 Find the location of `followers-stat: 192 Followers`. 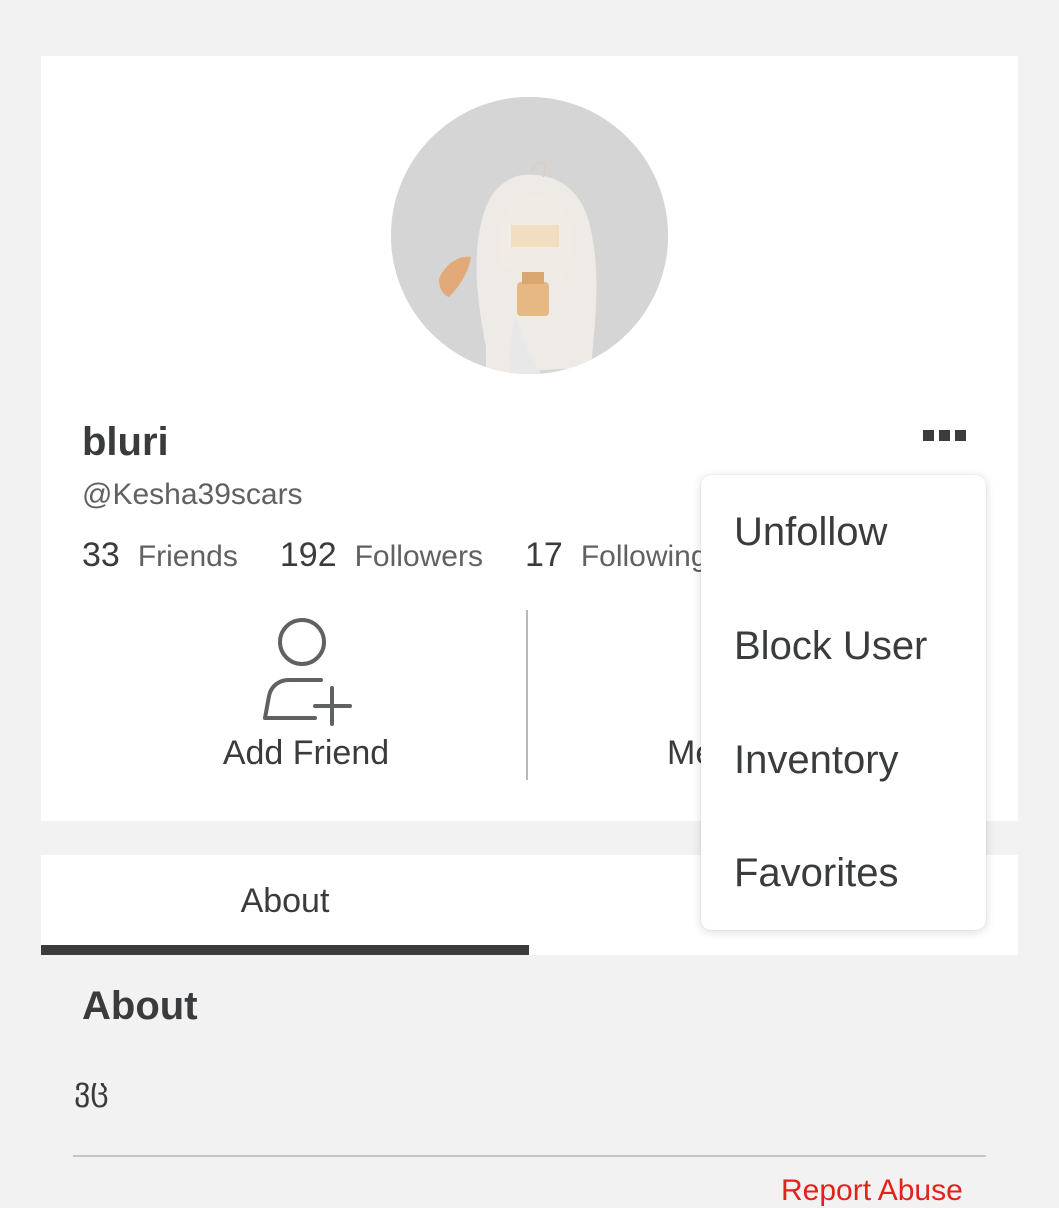

followers-stat: 192 Followers is located at coordinates (381, 555).